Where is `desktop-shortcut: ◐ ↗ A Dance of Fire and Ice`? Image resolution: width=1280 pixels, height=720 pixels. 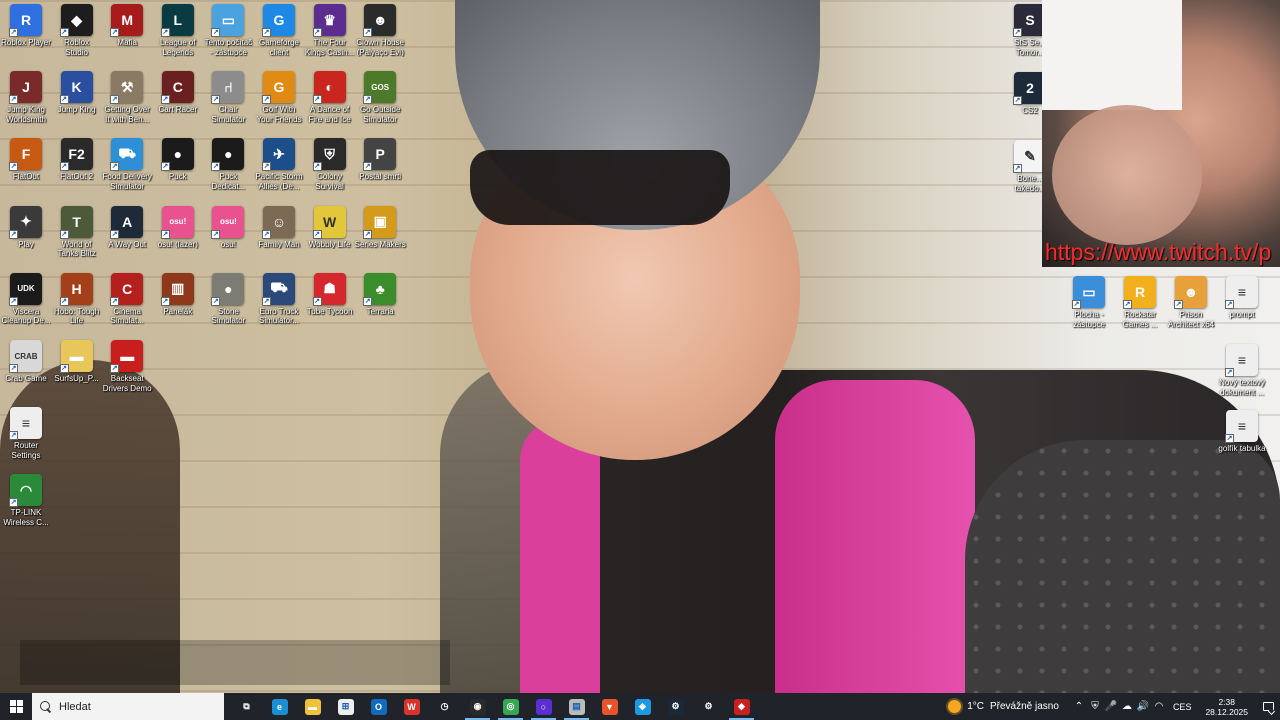 desktop-shortcut: ◐ ↗ A Dance of Fire and Ice is located at coordinates (330, 104).